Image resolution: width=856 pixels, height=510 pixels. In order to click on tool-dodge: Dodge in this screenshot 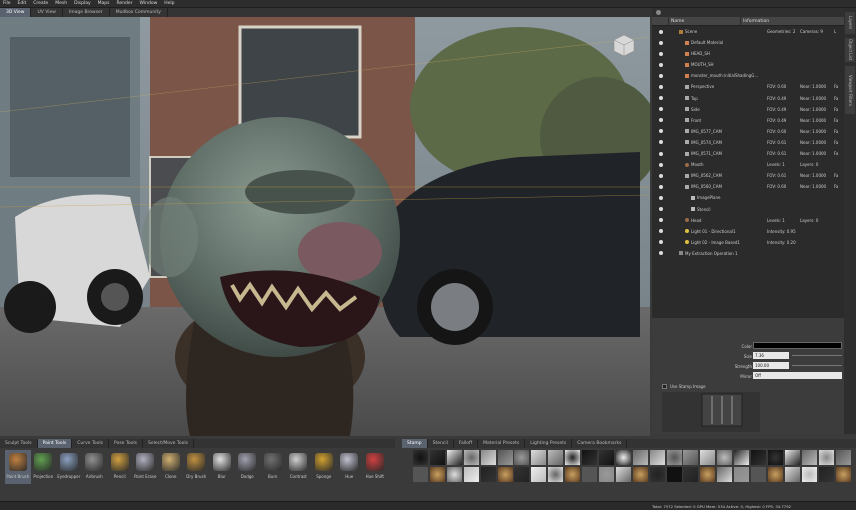, I will do `click(248, 467)`.